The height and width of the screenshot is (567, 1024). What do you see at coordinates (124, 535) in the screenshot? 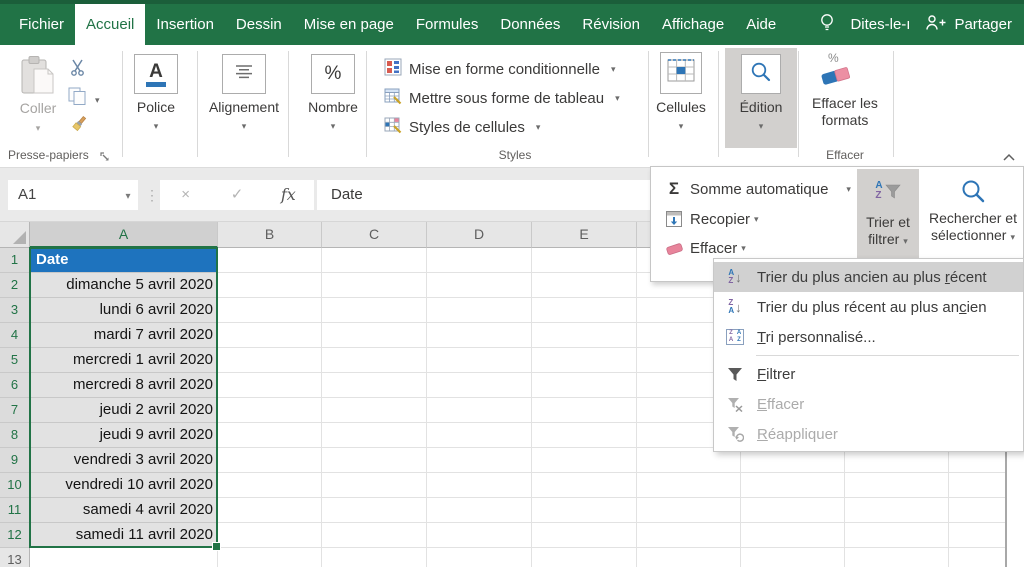
I see `cell-A12: samedi 11 avril 2020` at bounding box center [124, 535].